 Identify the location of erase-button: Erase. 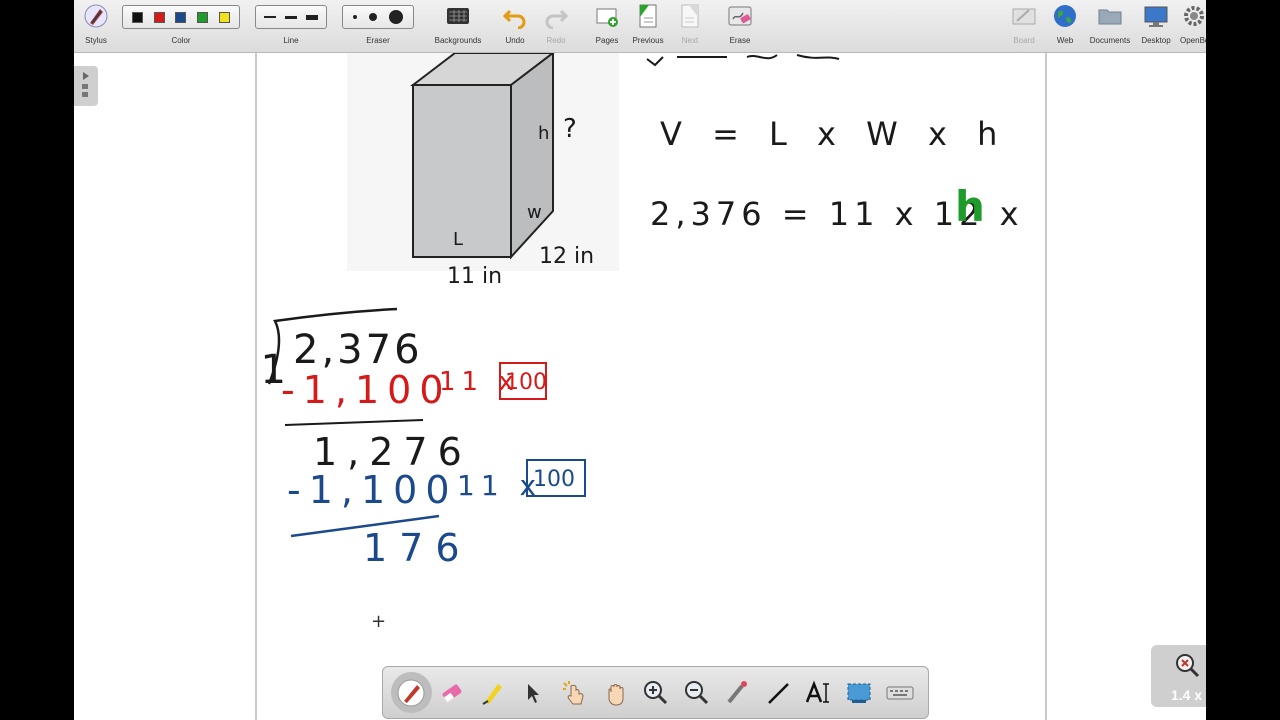
(740, 26).